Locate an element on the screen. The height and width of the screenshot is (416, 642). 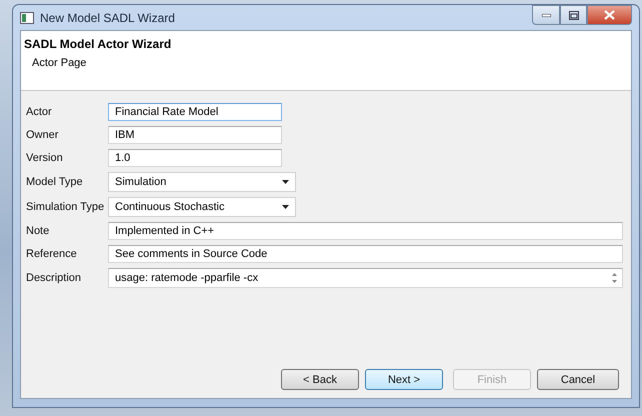
scroll-arrows-icon is located at coordinates (614, 278).